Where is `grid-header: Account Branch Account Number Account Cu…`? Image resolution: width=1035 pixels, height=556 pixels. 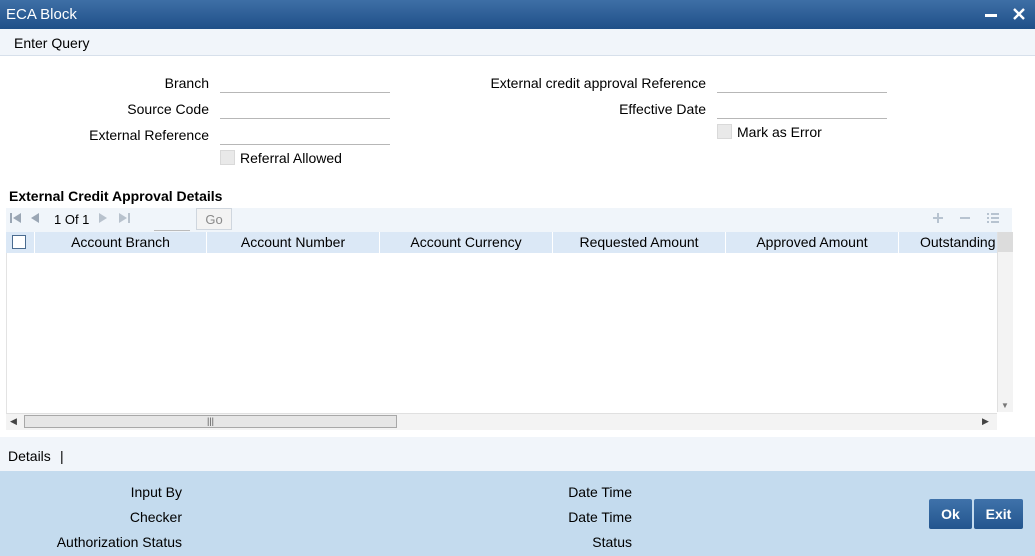
grid-header: Account Branch Account Number Account Cu… is located at coordinates (501, 242).